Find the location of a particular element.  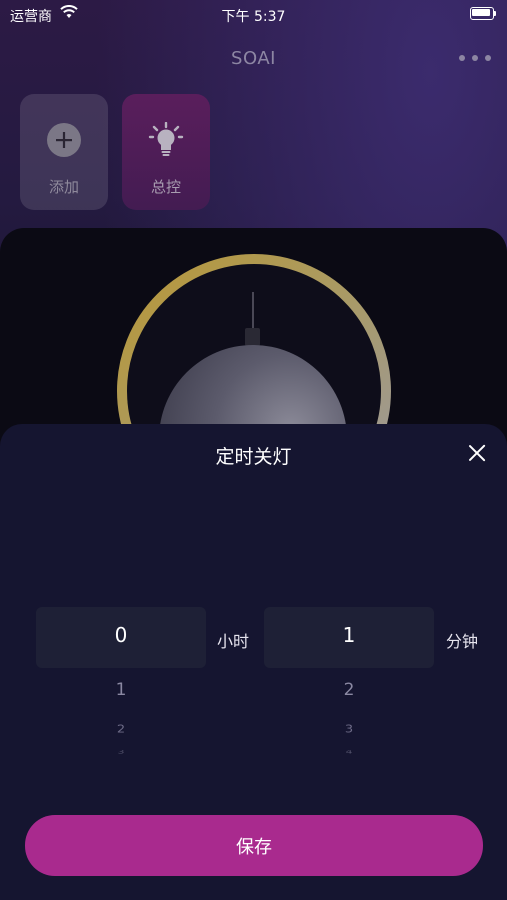

clock: 下午 5:37 is located at coordinates (253, 17).